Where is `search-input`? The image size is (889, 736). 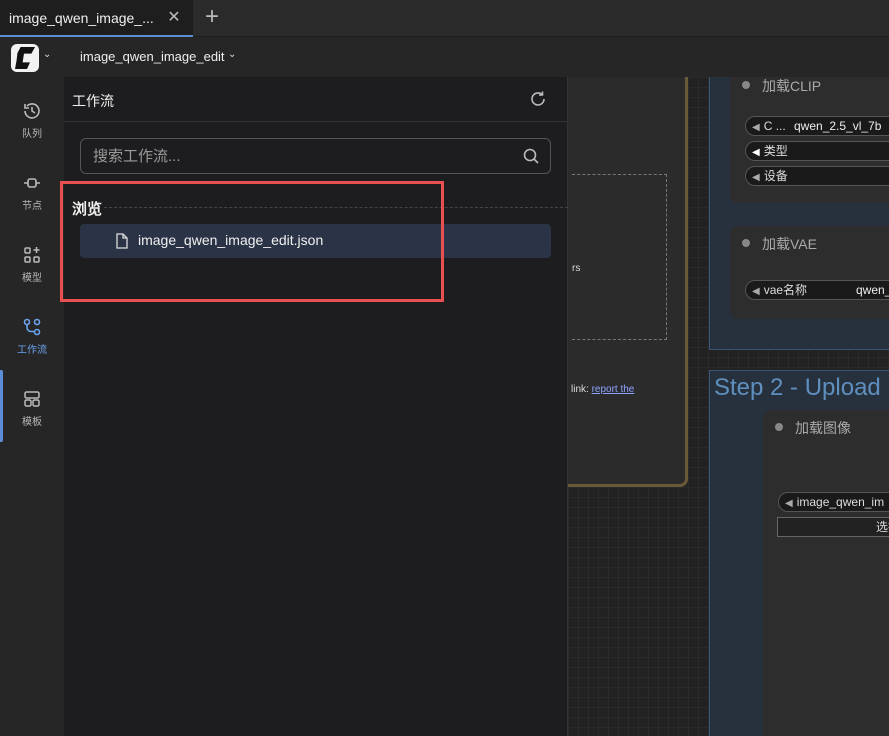 search-input is located at coordinates (303, 156).